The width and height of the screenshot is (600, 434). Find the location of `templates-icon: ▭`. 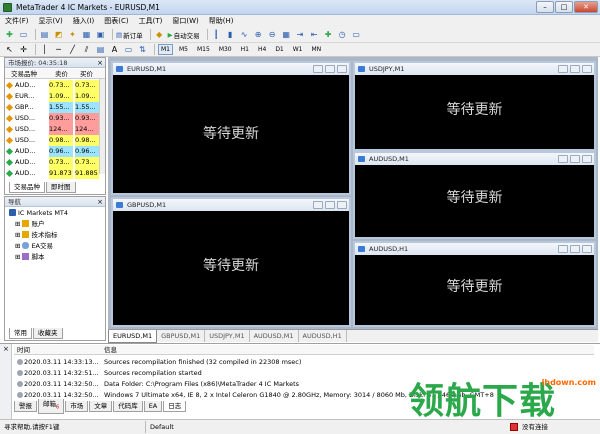

templates-icon: ▭ is located at coordinates (356, 34).